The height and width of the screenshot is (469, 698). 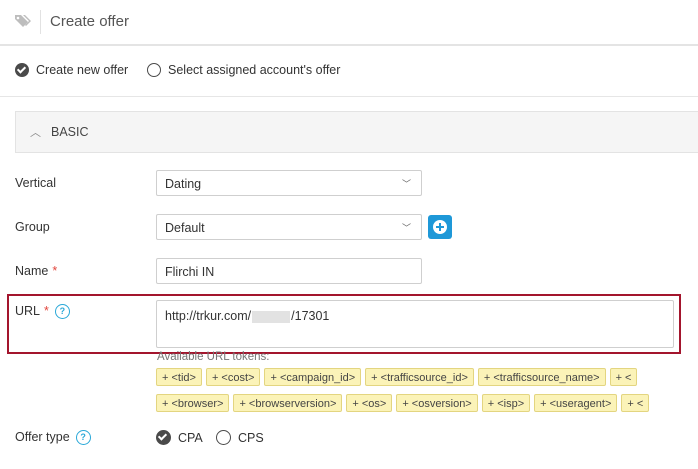 What do you see at coordinates (289, 183) in the screenshot?
I see `vertical-select: Dating ﹀` at bounding box center [289, 183].